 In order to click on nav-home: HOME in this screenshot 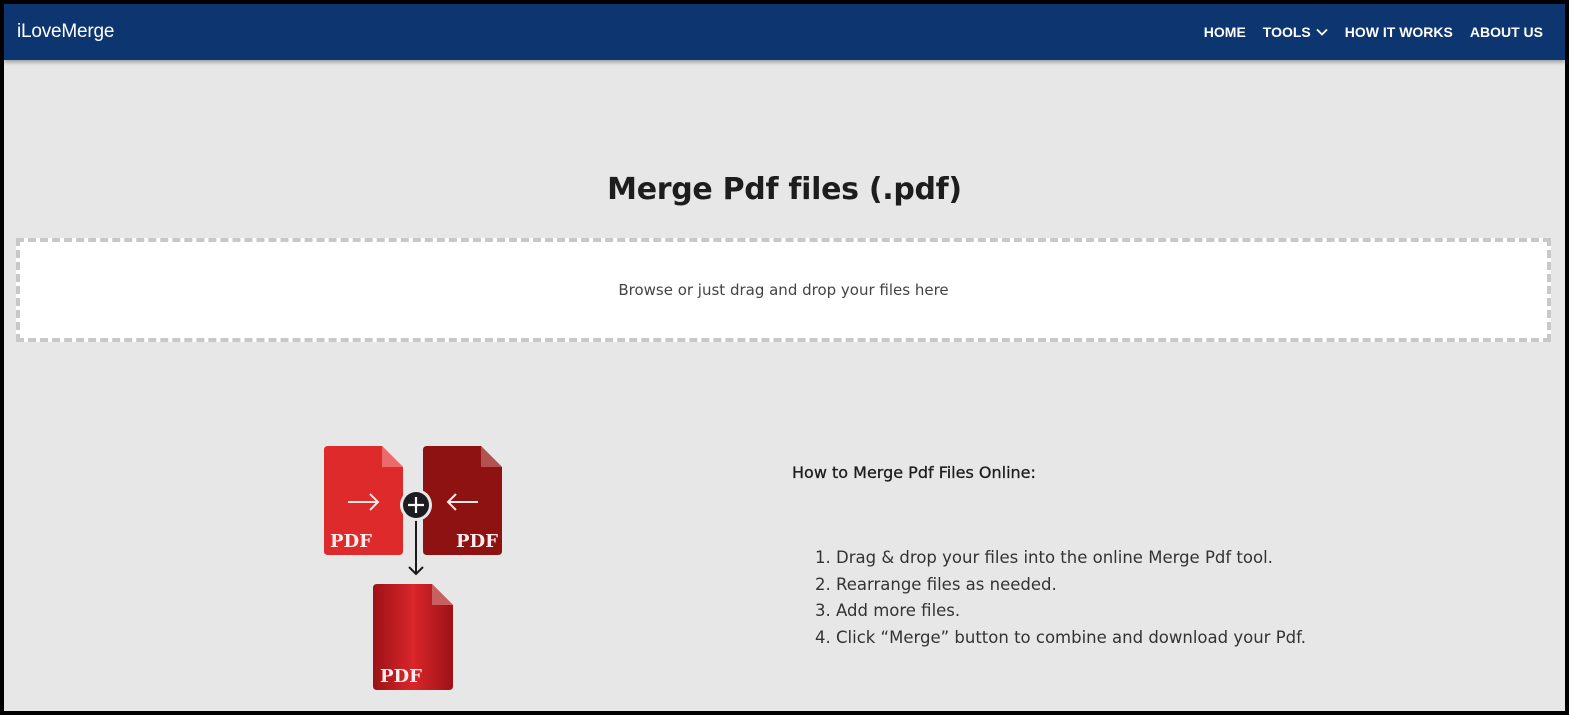, I will do `click(1225, 32)`.